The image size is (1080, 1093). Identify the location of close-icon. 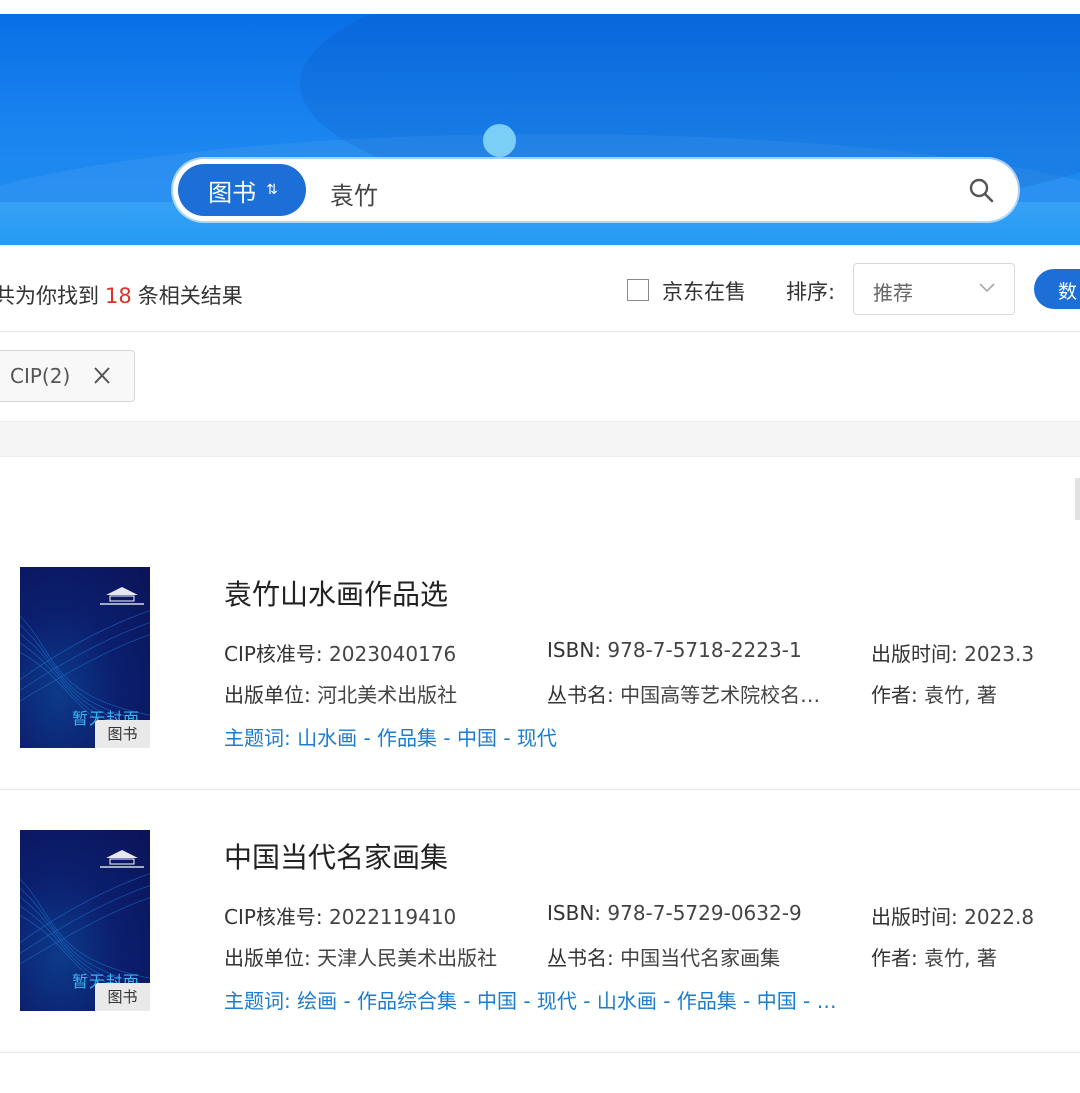
(102, 375).